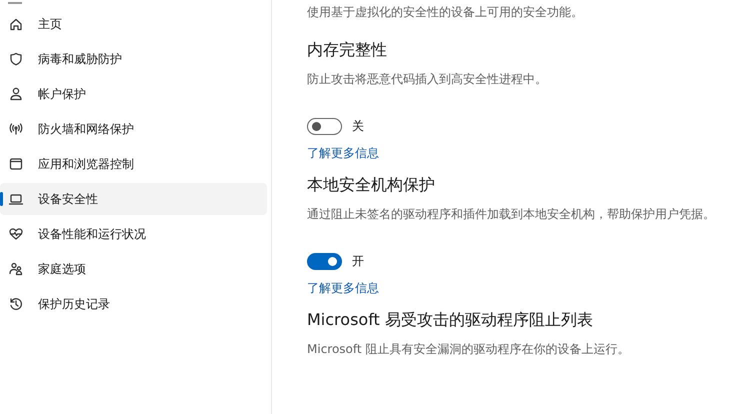  What do you see at coordinates (16, 304) in the screenshot?
I see `history-icon` at bounding box center [16, 304].